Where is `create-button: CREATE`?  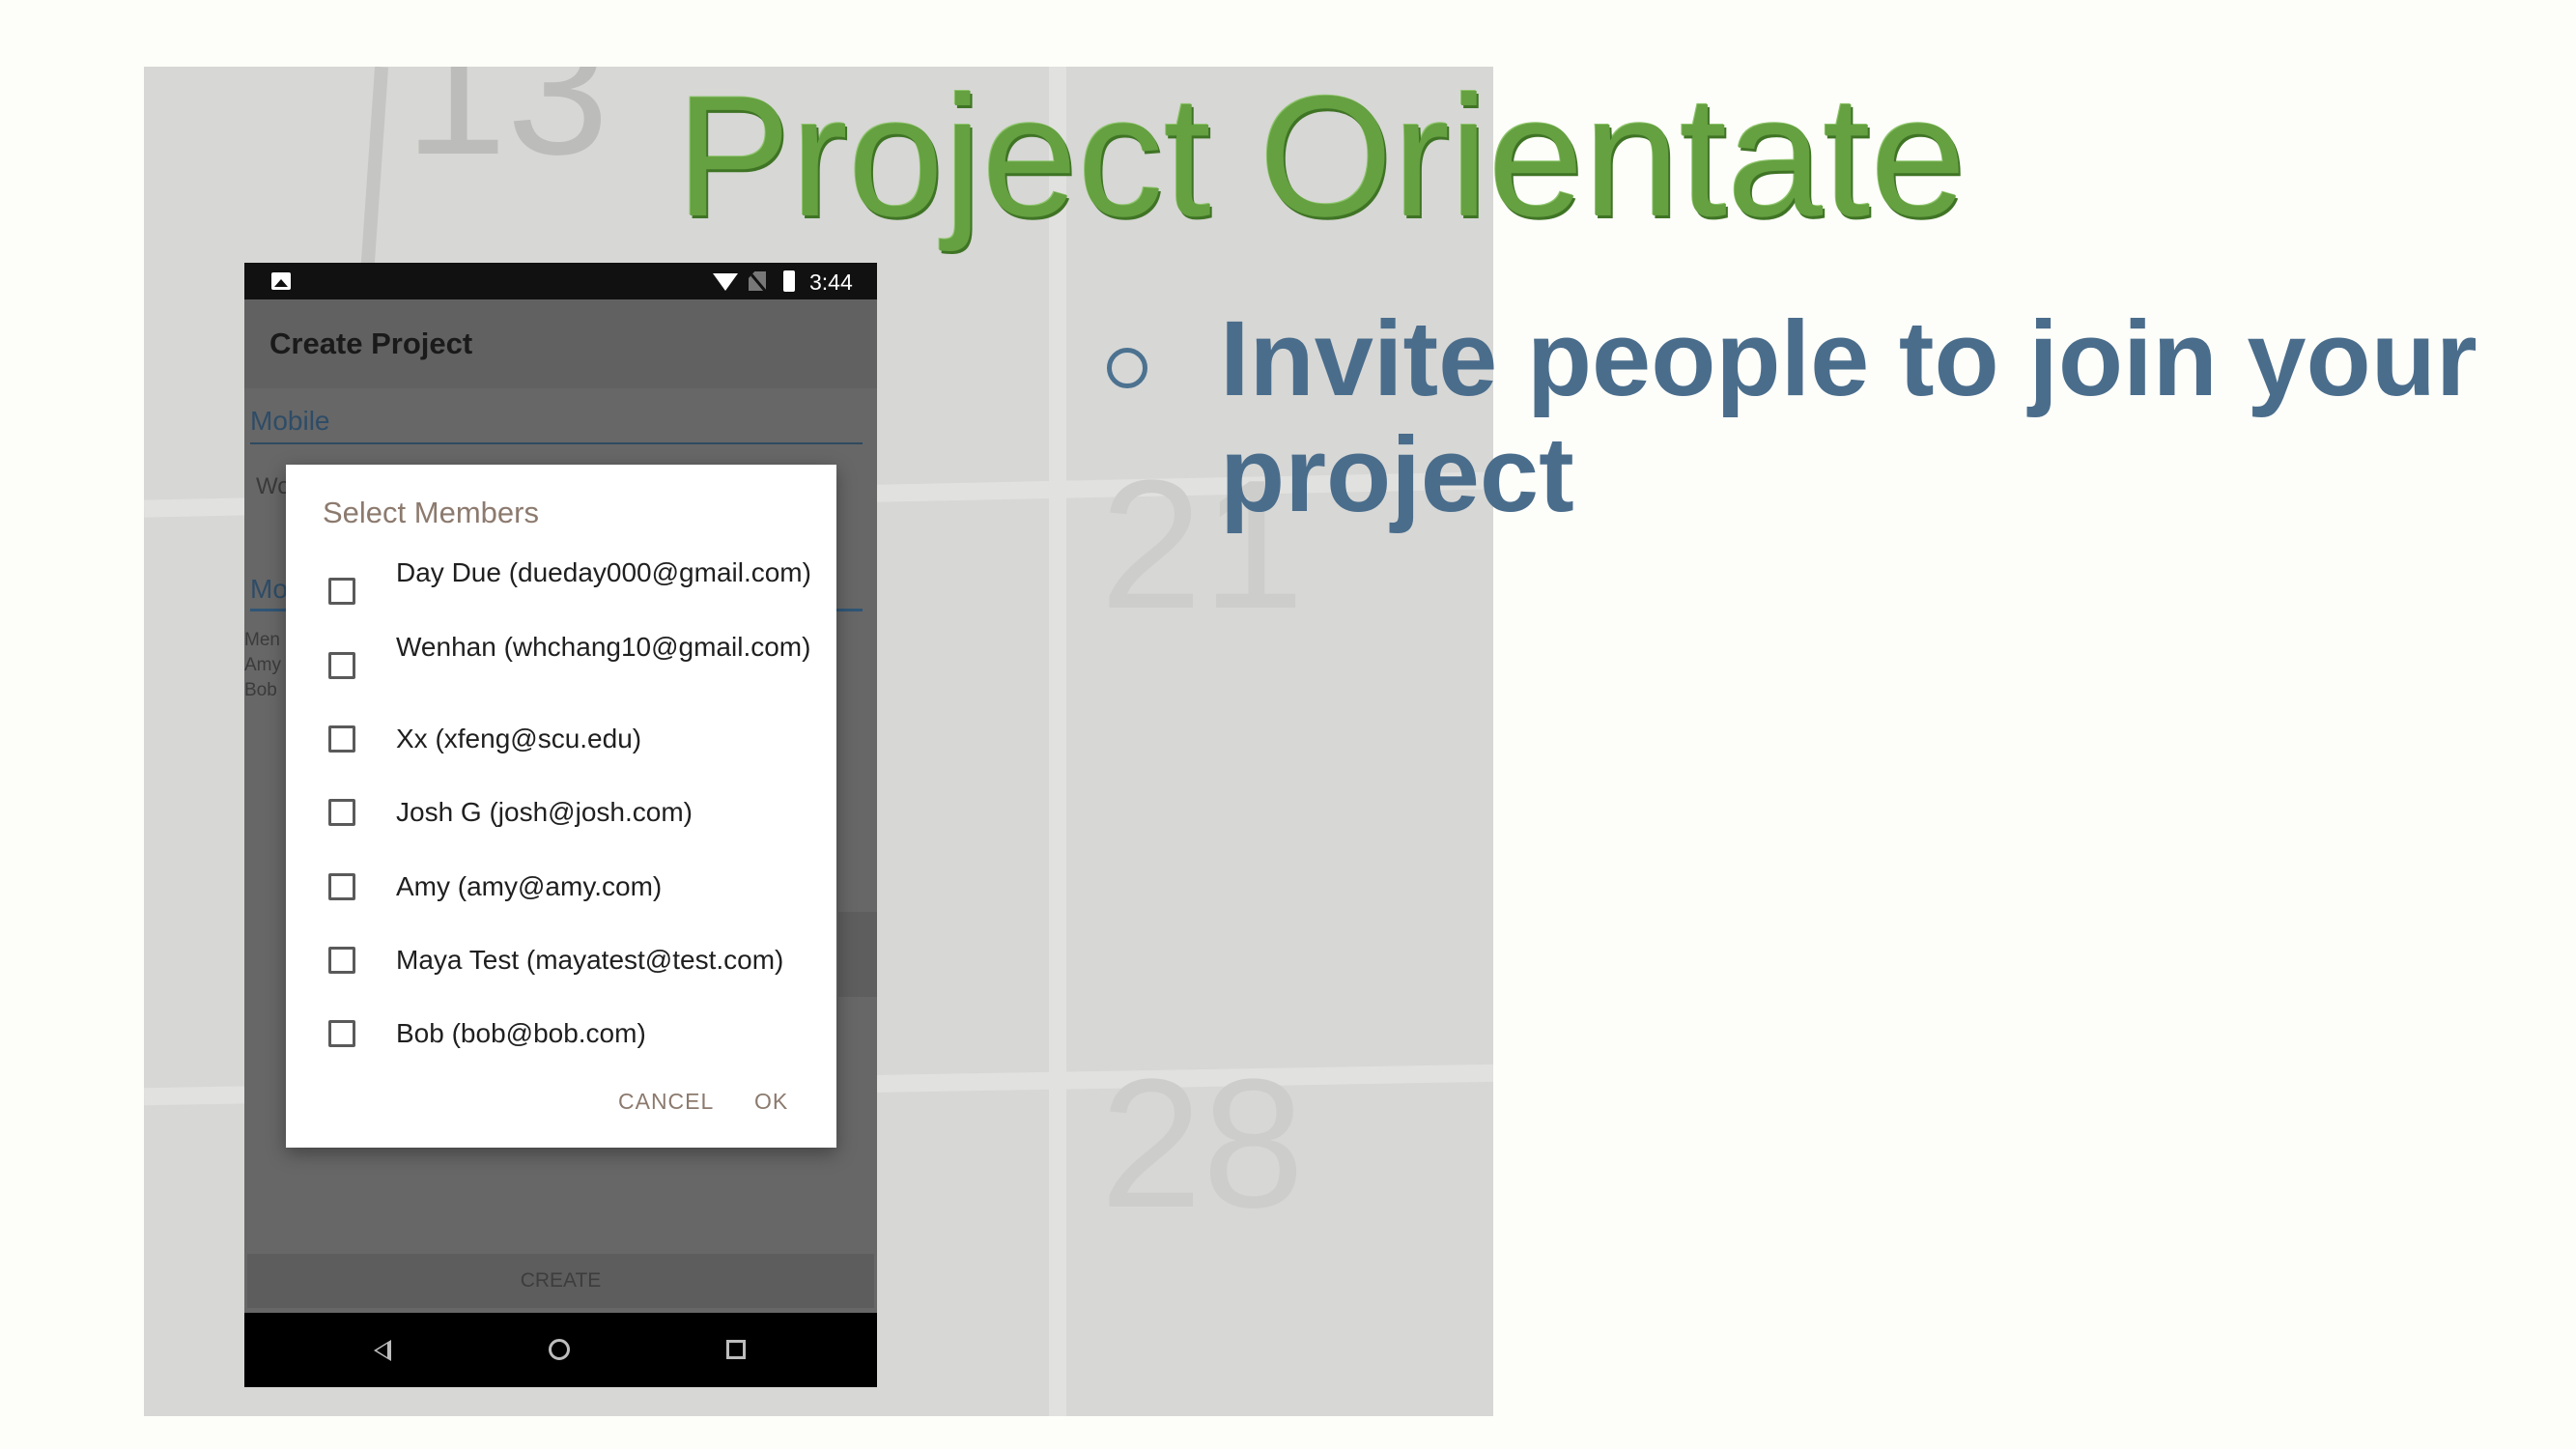 create-button: CREATE is located at coordinates (560, 1281).